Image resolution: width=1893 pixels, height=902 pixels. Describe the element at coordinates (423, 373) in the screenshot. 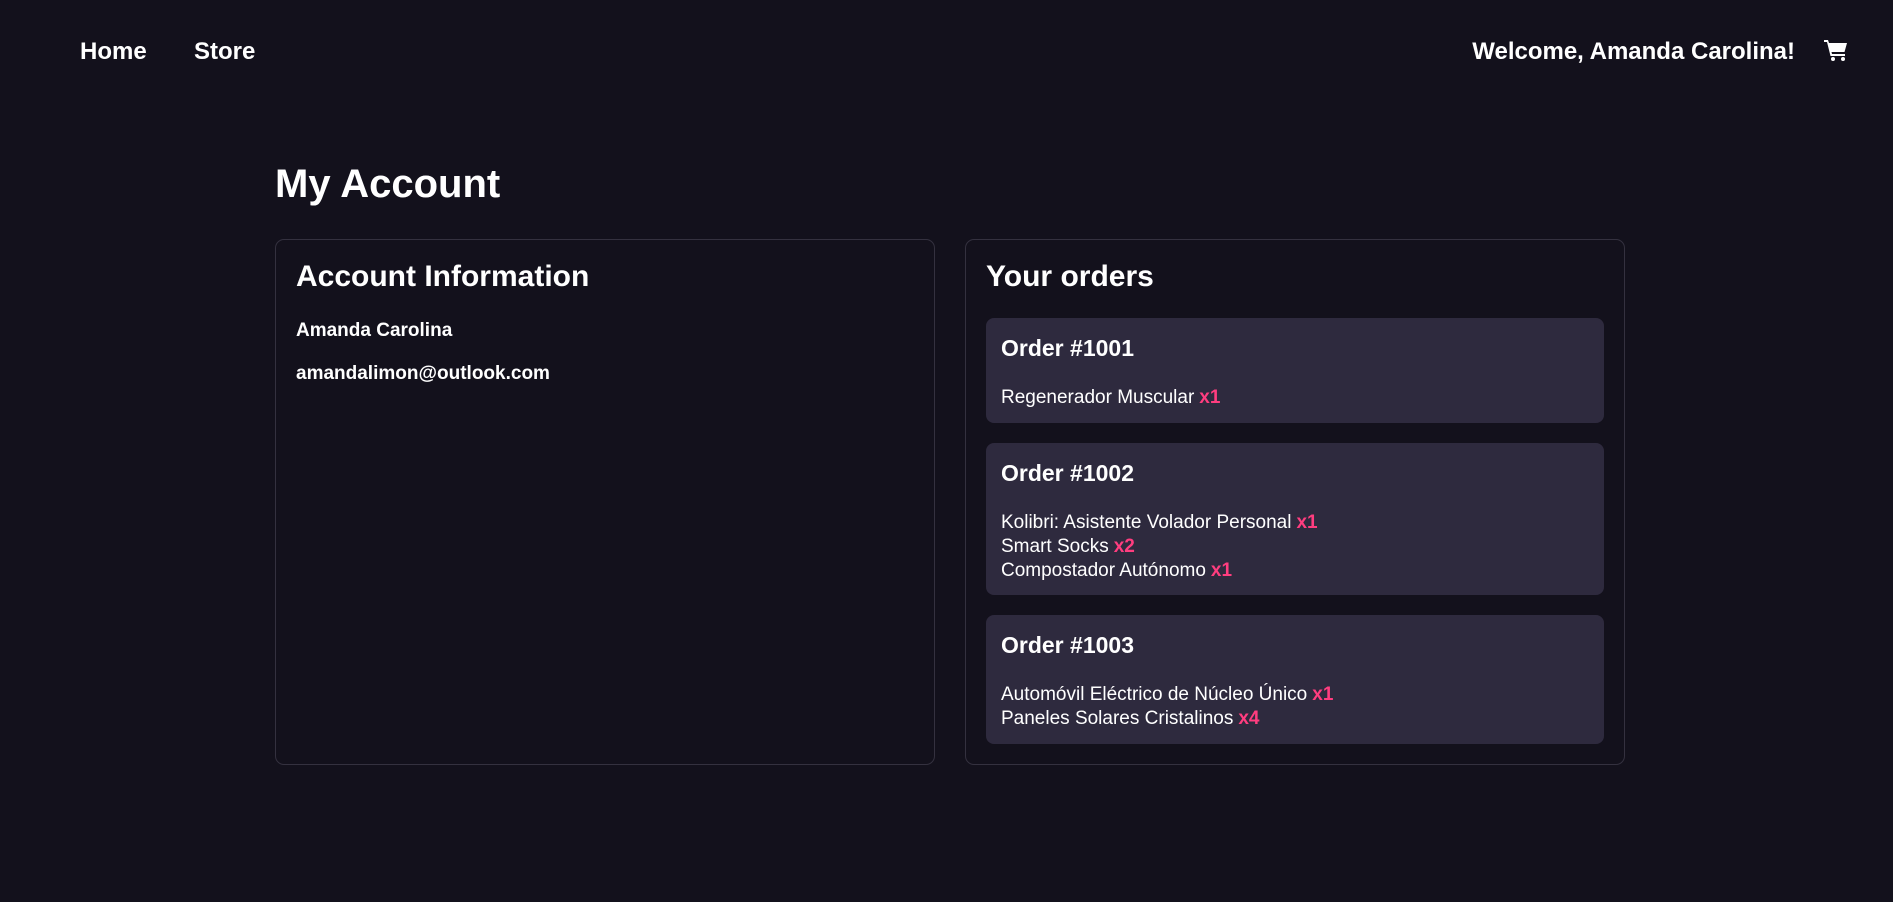

I see `account-email: amandalimon@outlook.com` at that location.